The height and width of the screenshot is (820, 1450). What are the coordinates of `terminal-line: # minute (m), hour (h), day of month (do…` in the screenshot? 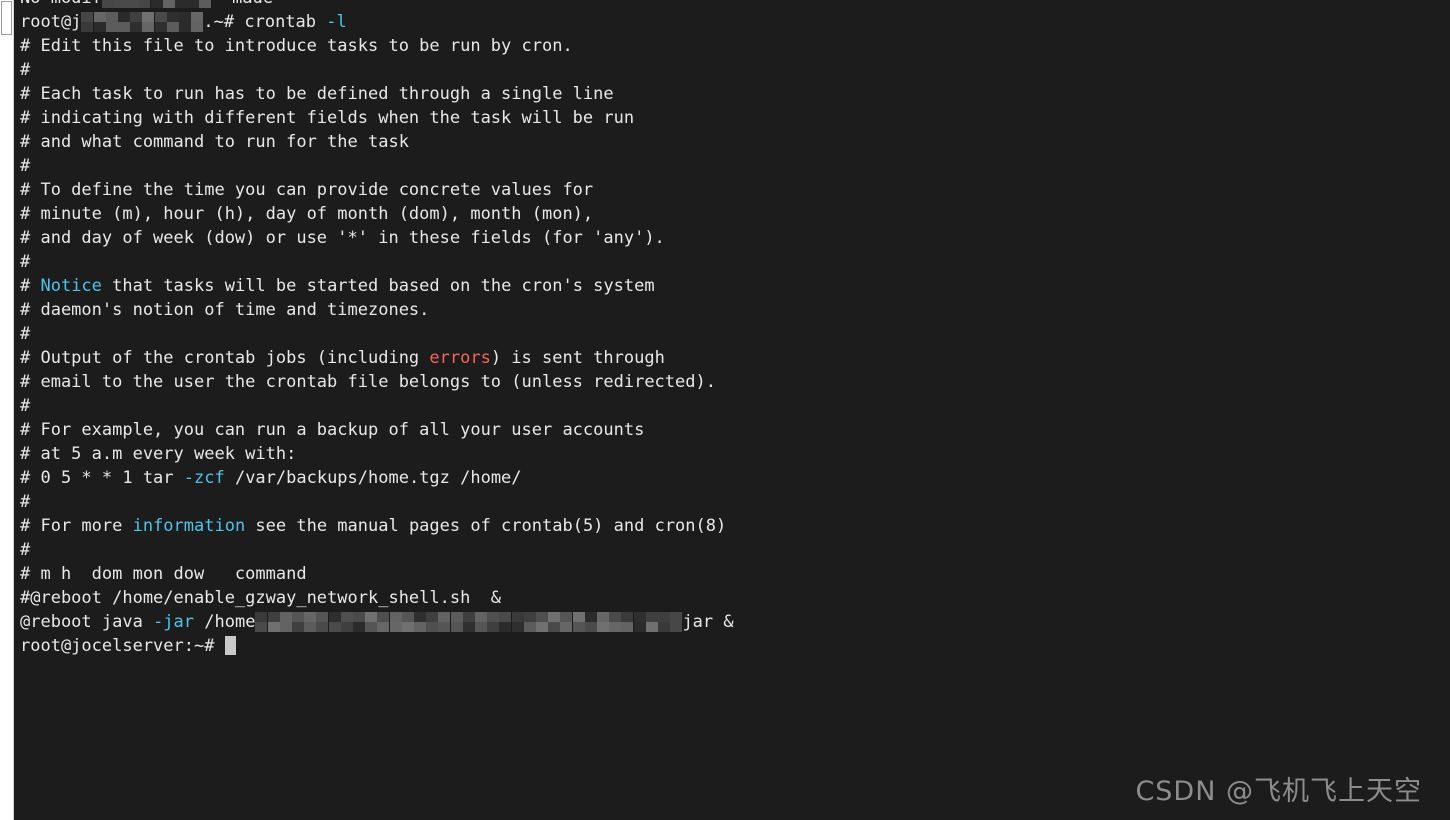 It's located at (730, 214).